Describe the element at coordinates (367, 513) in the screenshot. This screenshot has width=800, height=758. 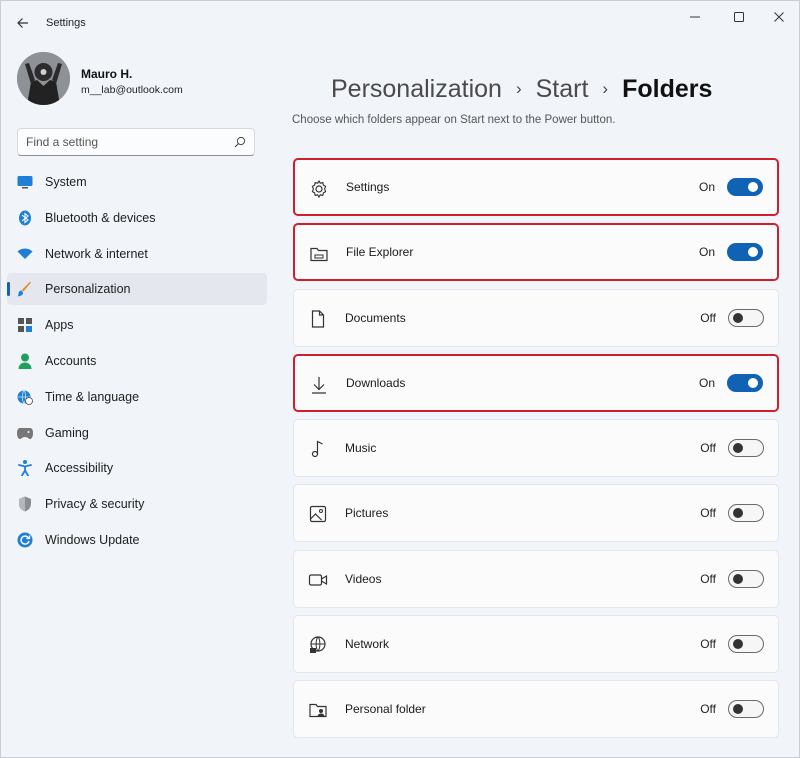
I see `folder-label: Pictures` at that location.